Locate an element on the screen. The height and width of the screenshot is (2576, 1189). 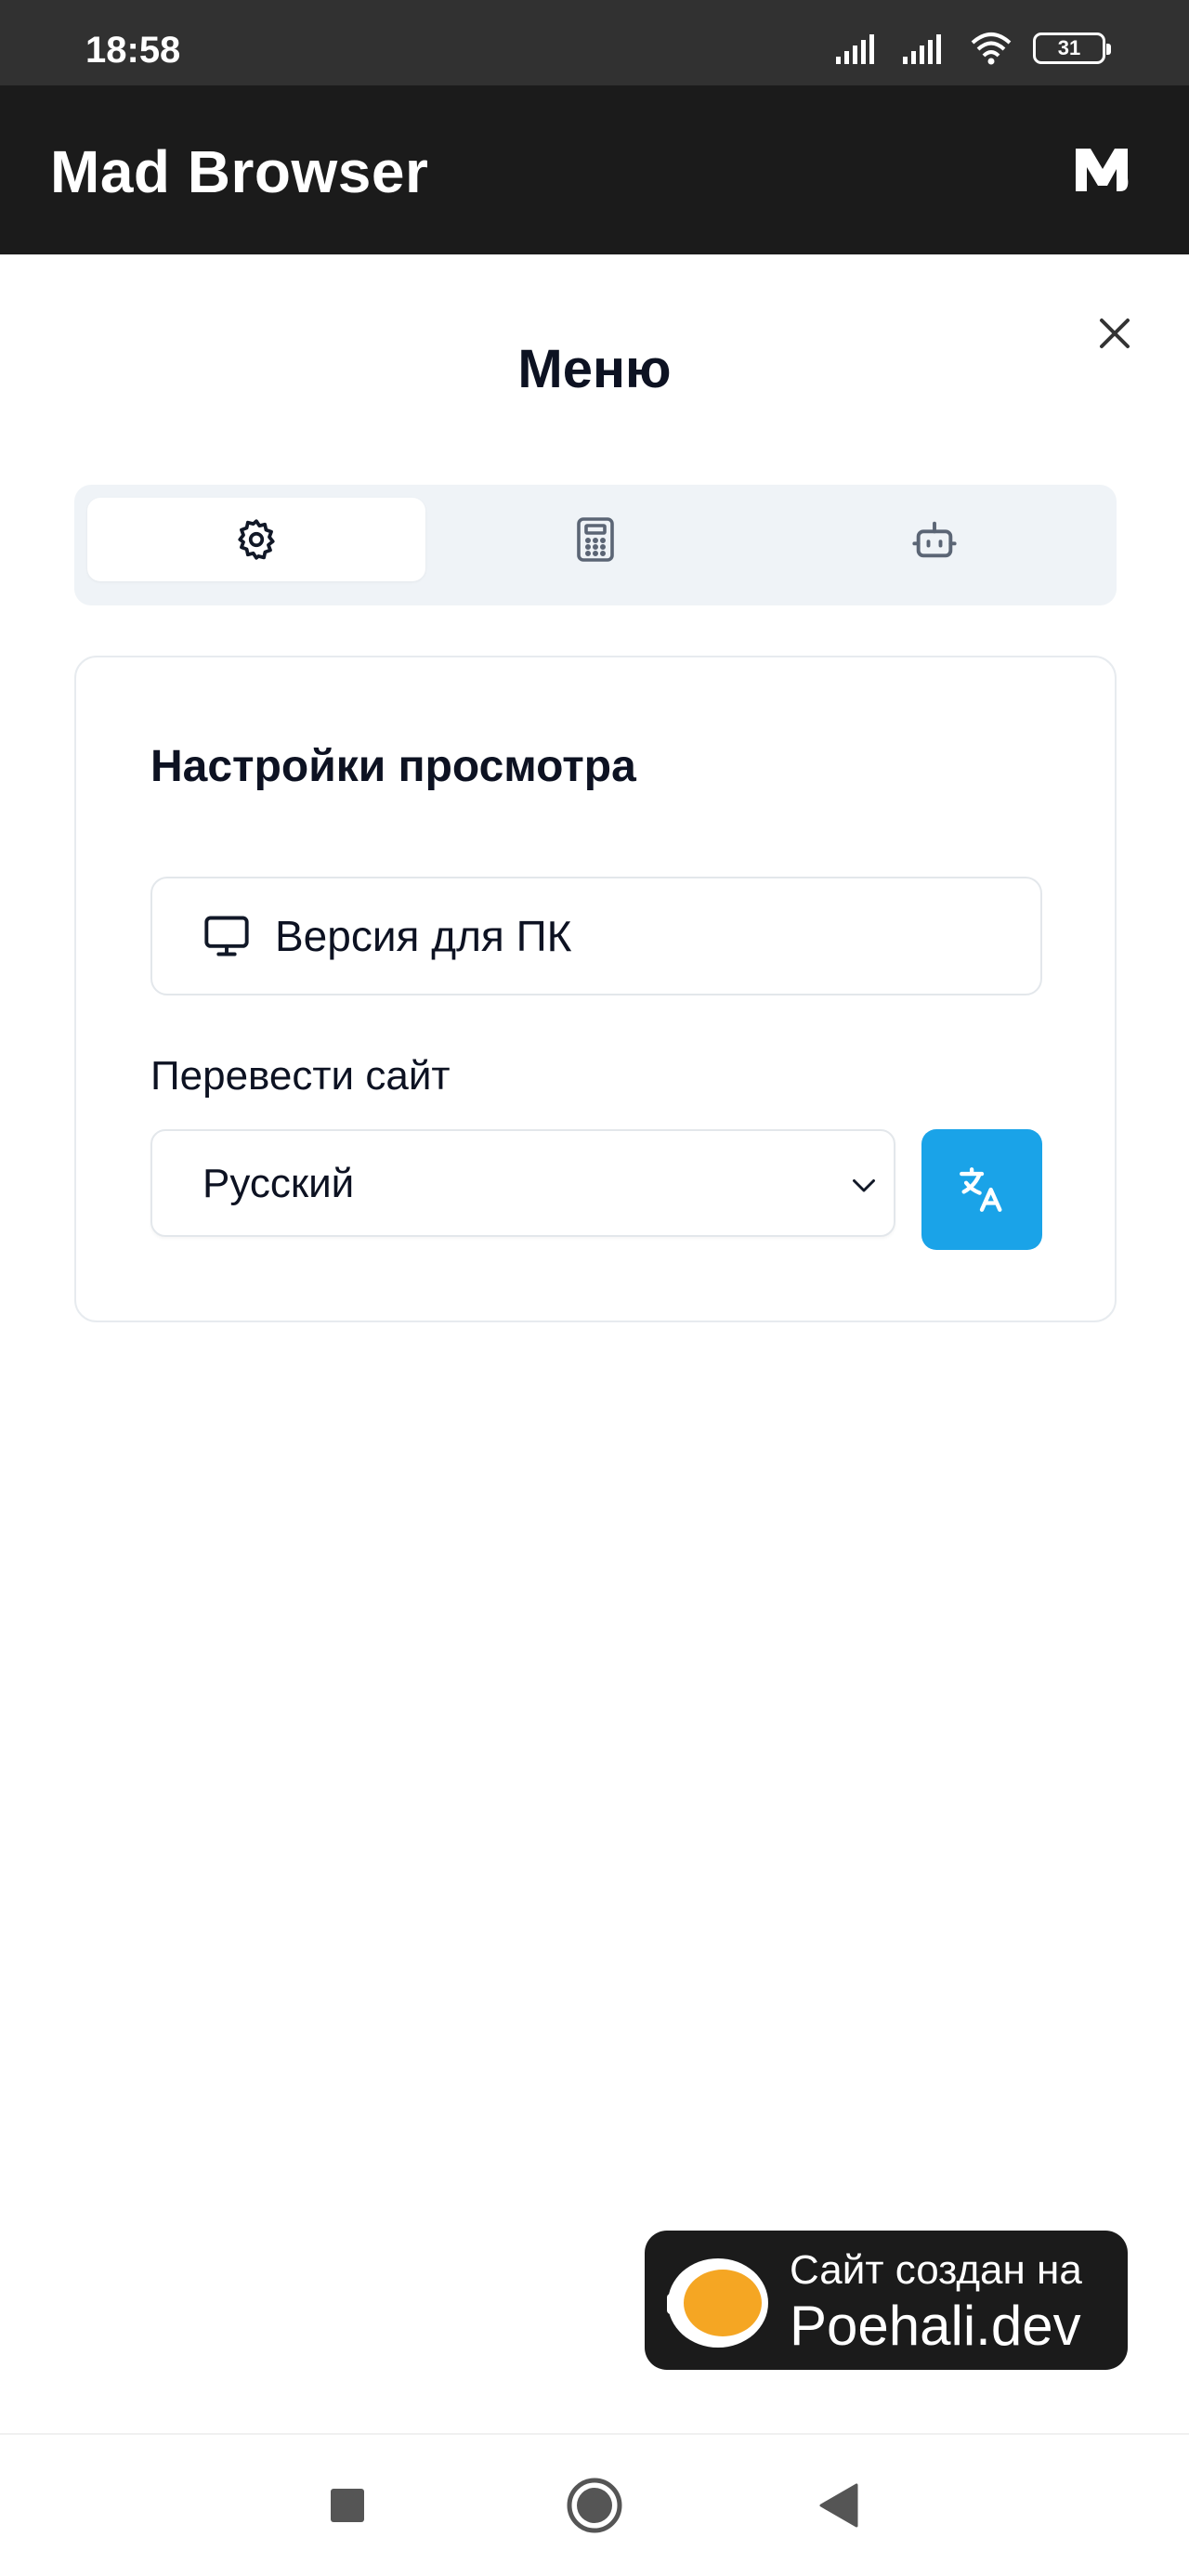
close-icon is located at coordinates (1115, 333).